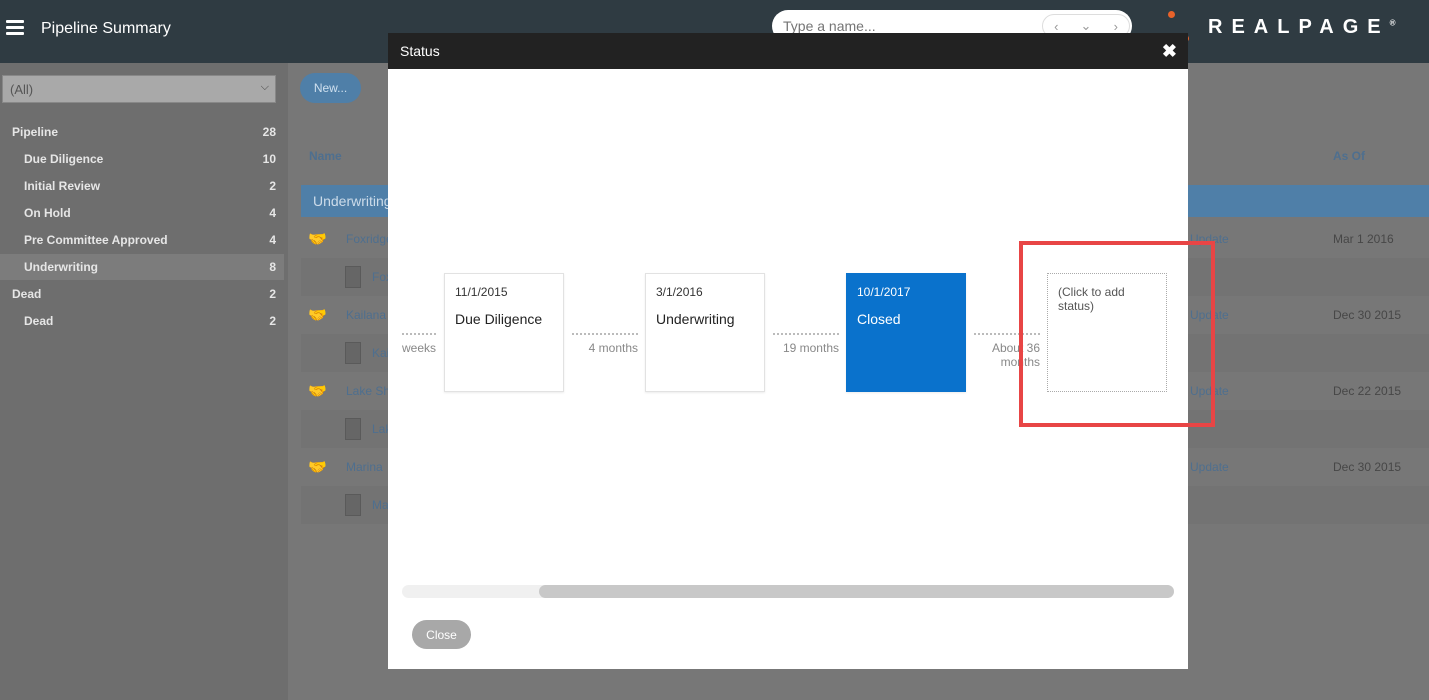 The image size is (1429, 700). I want to click on add-status-label: (Click to add status), so click(1091, 299).